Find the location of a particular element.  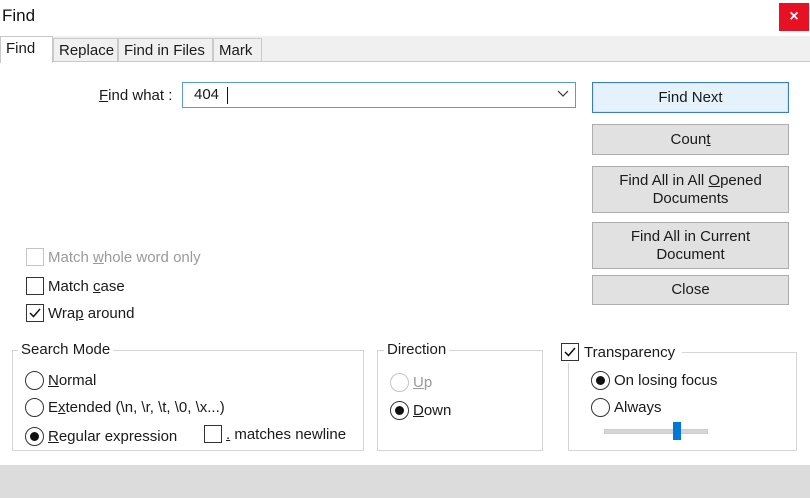

direction-title: Direction is located at coordinates (417, 349).